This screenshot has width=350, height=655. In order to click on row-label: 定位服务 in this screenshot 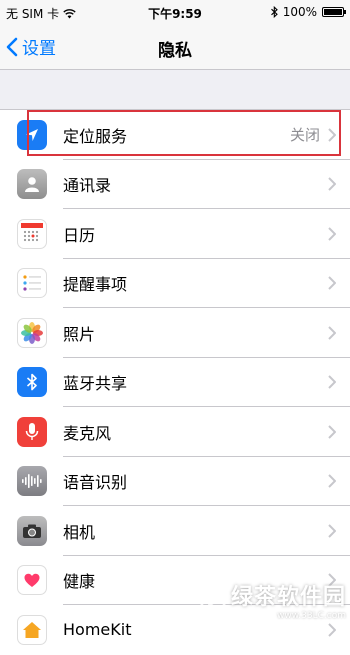, I will do `click(95, 136)`.